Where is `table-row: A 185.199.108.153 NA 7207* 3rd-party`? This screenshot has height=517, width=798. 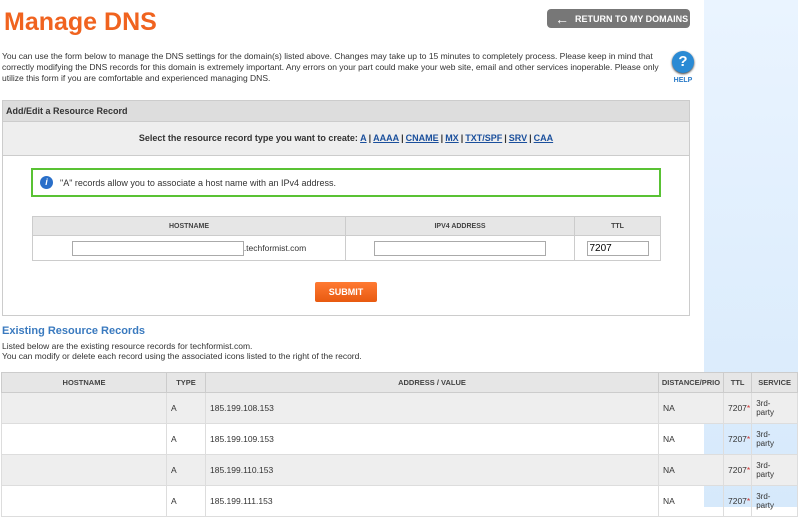 table-row: A 185.199.108.153 NA 7207* 3rd-party is located at coordinates (399, 408).